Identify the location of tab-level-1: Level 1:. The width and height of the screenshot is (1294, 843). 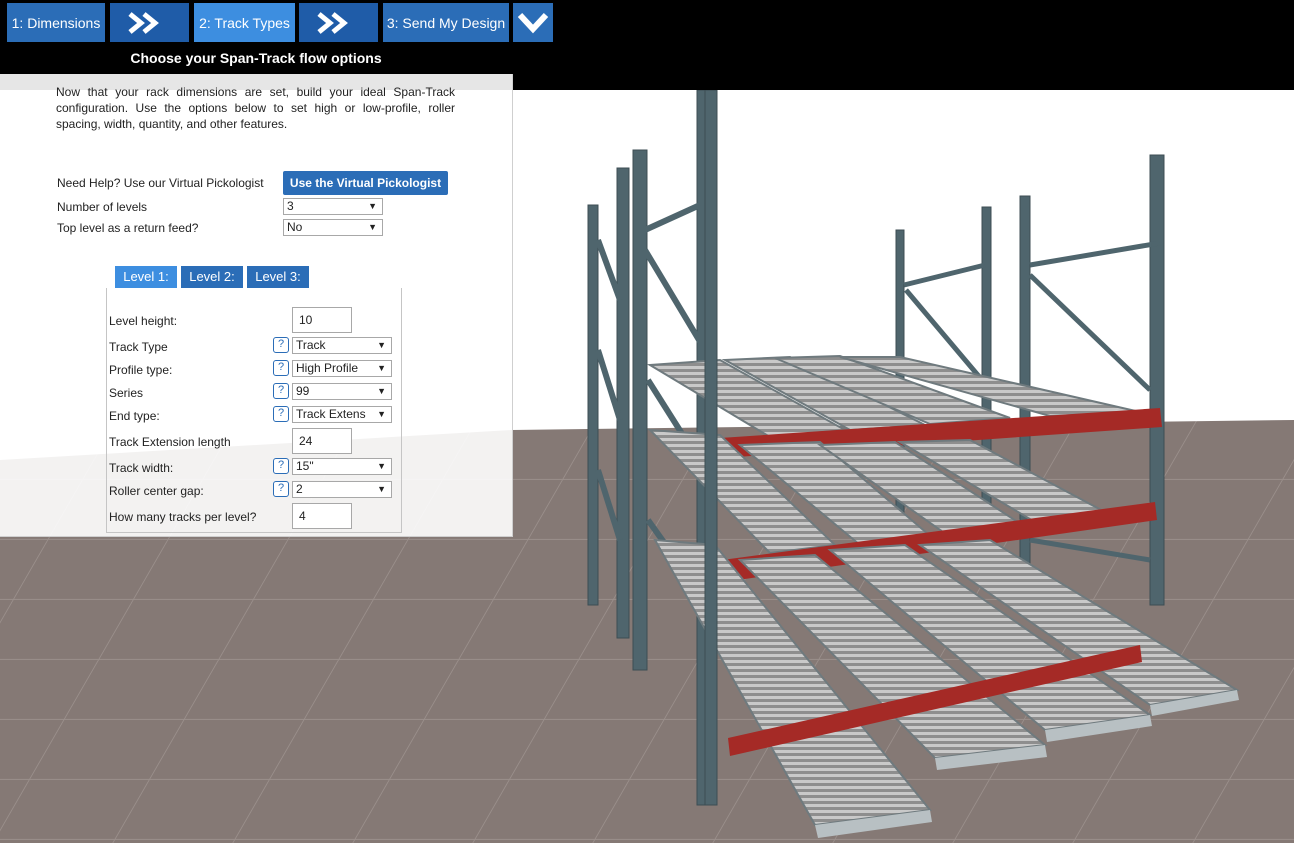
(146, 277).